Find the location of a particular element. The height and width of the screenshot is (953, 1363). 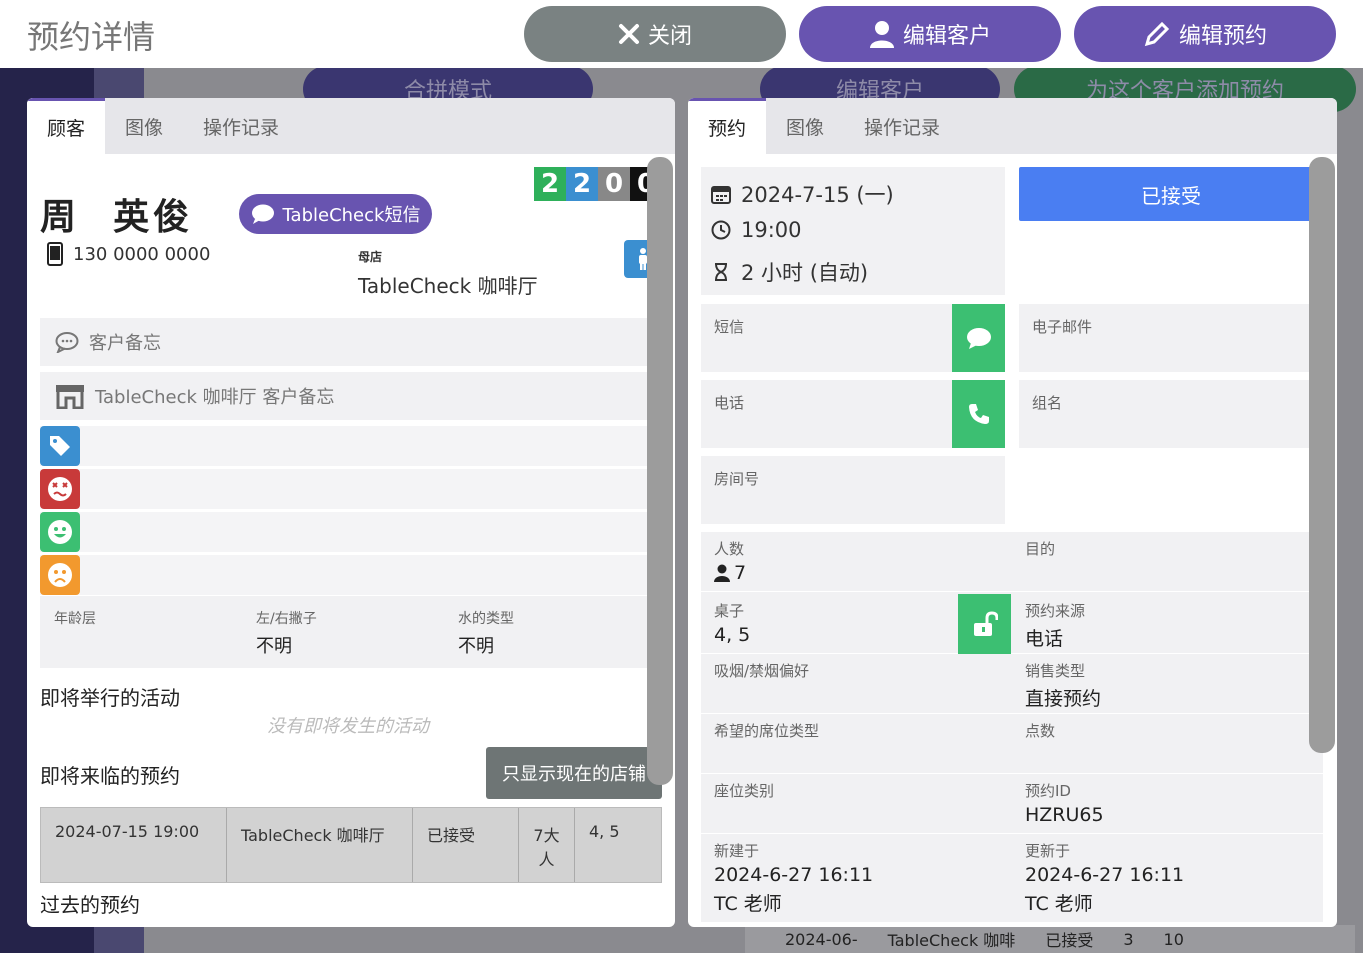

sms-label: TableCheck短信 is located at coordinates (351, 215).